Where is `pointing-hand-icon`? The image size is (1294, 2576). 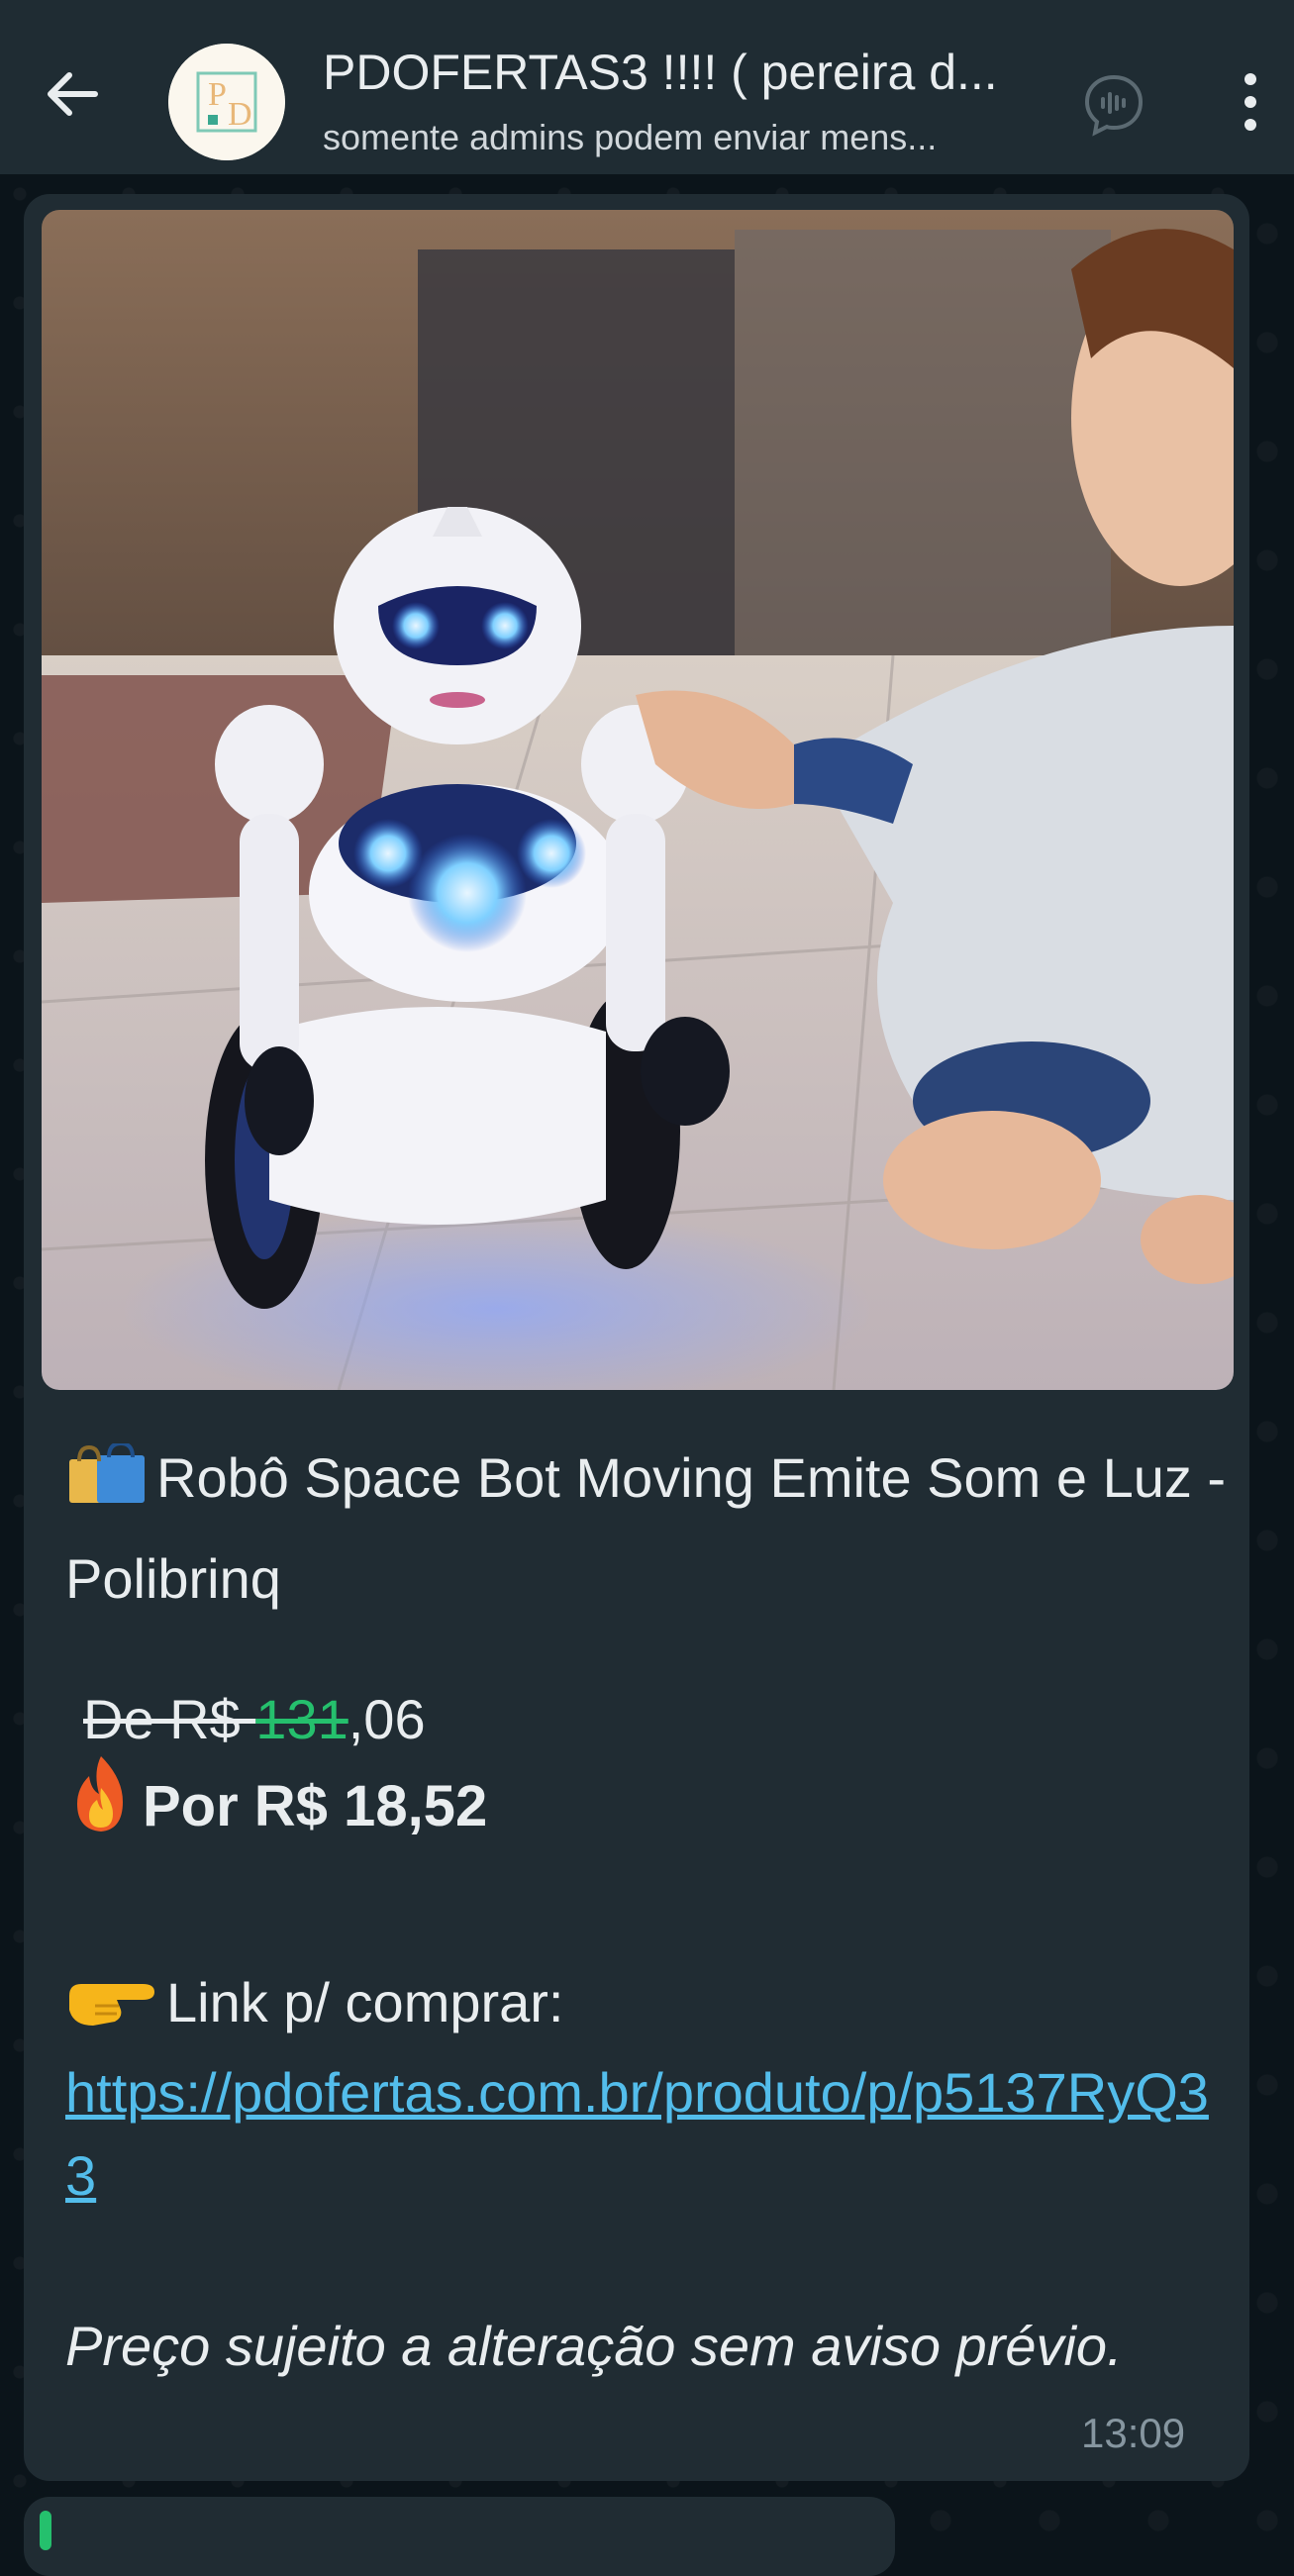 pointing-hand-icon is located at coordinates (112, 2006).